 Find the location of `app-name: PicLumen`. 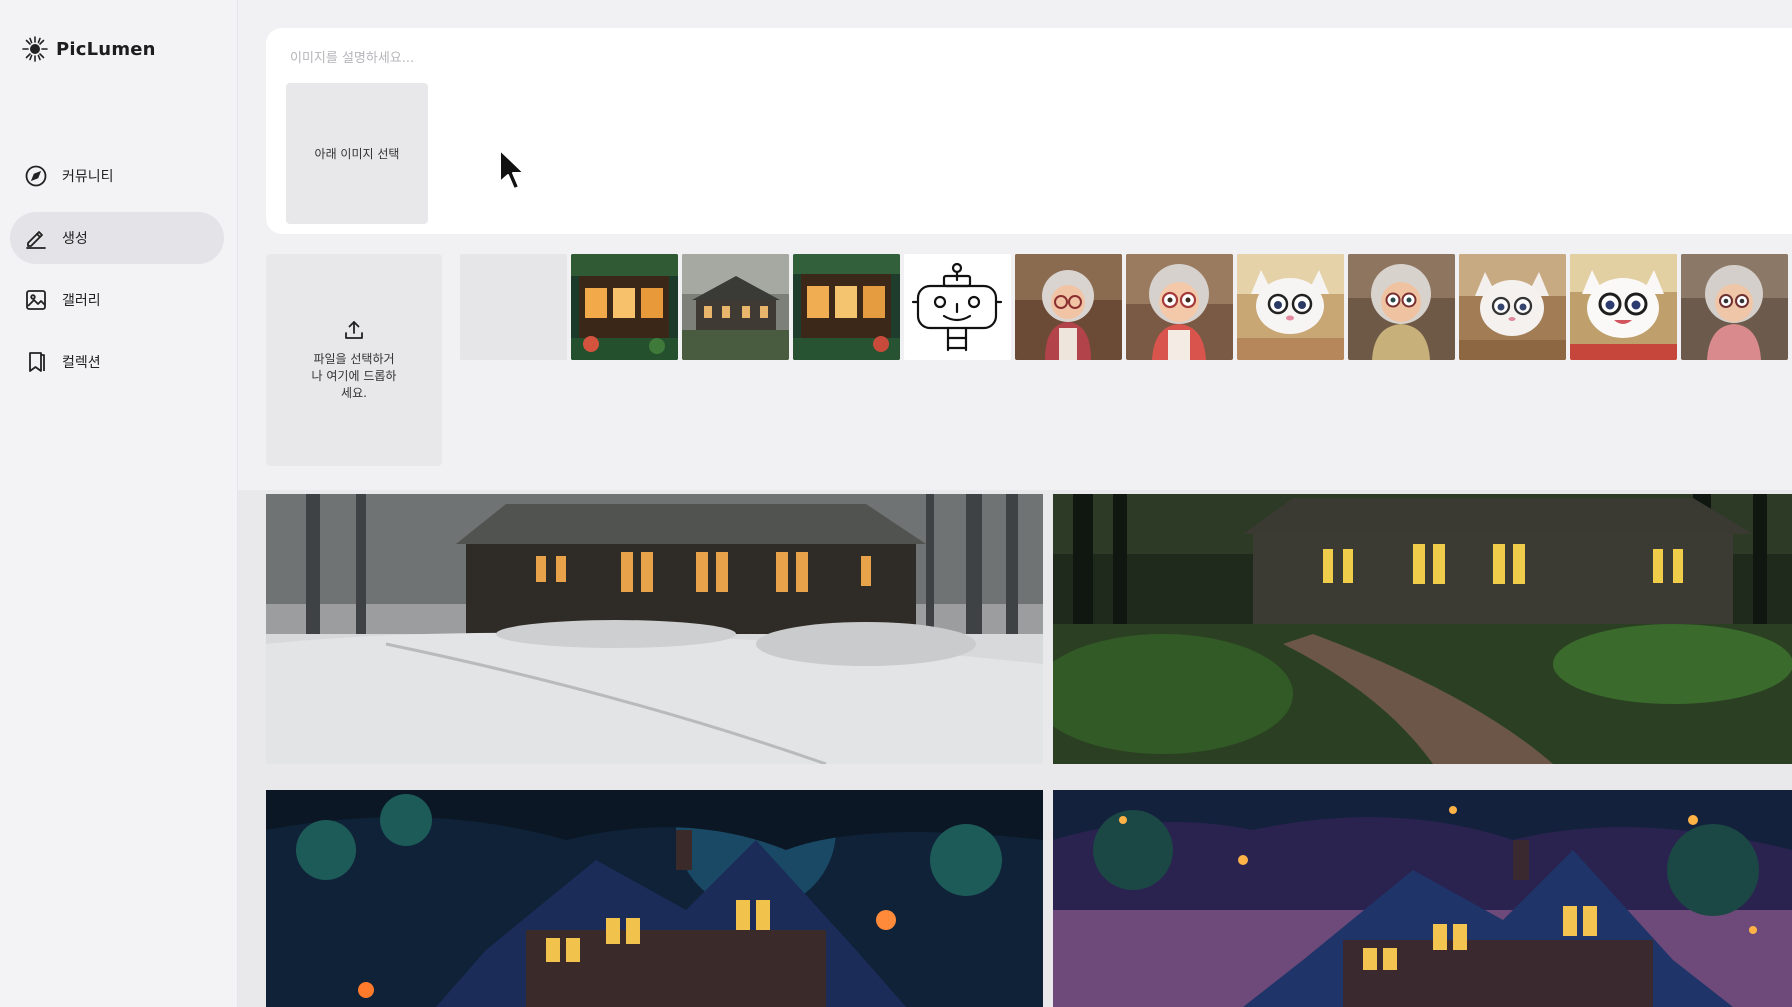

app-name: PicLumen is located at coordinates (106, 49).